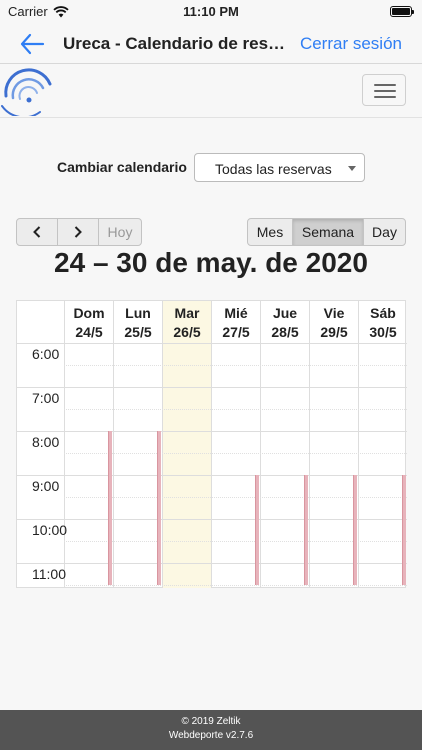  Describe the element at coordinates (352, 168) in the screenshot. I see `dropdown-caret-icon` at that location.